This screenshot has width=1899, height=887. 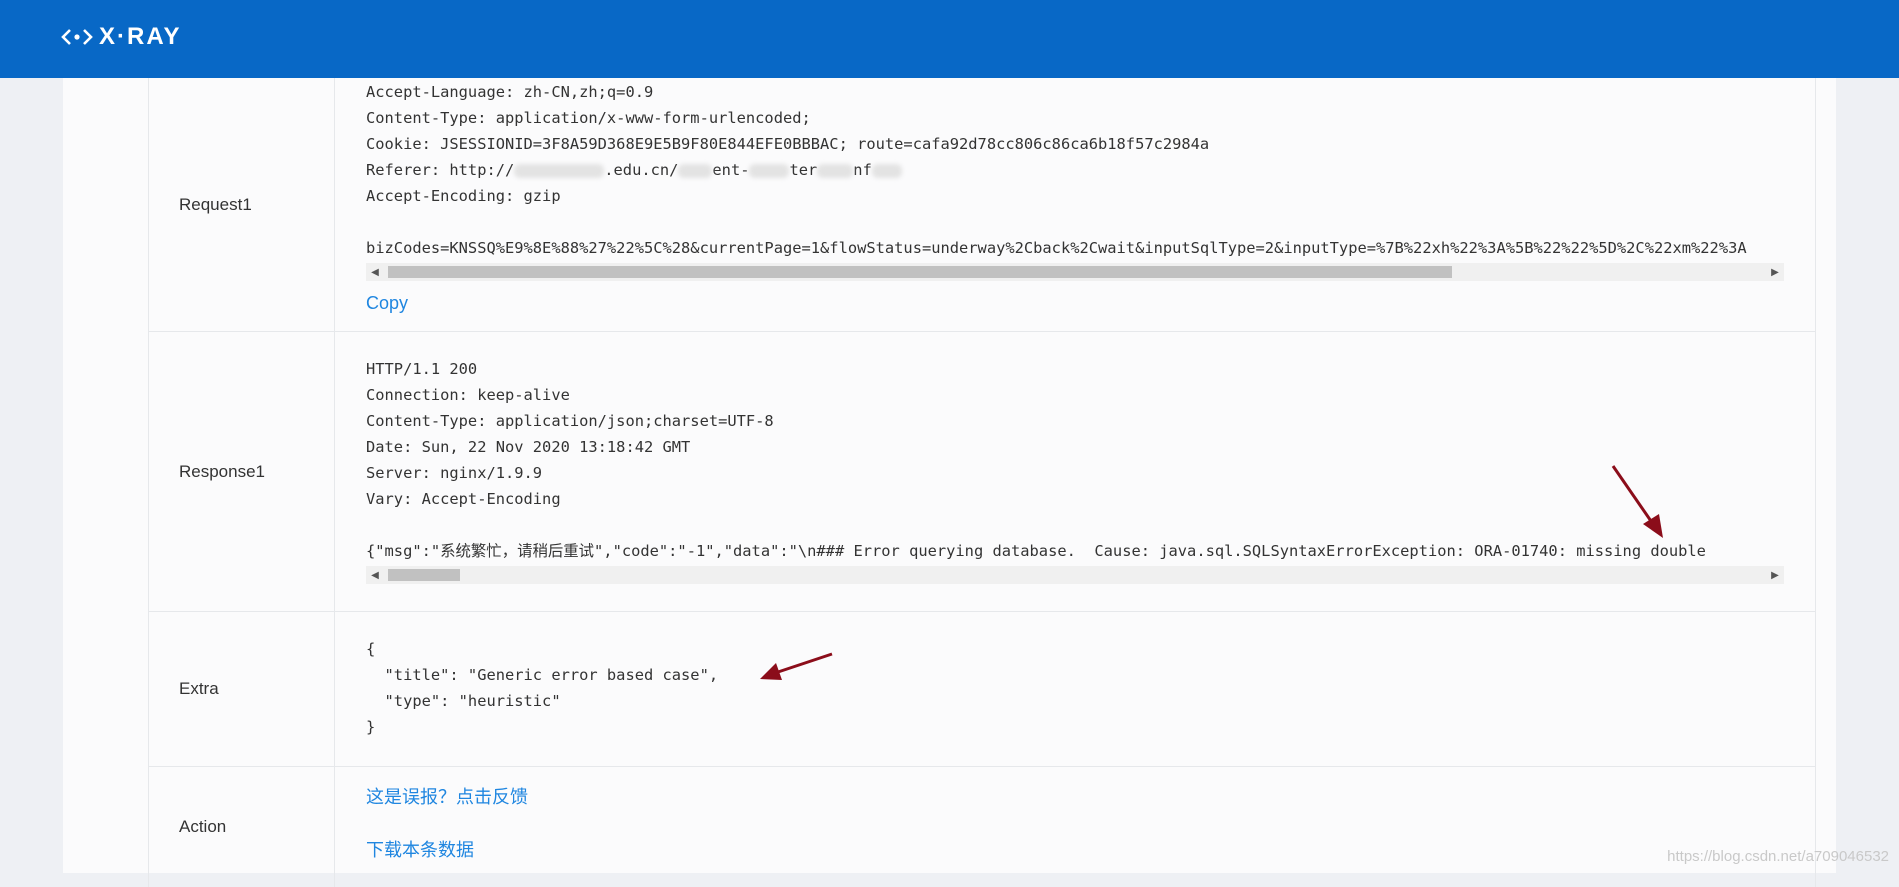 What do you see at coordinates (242, 689) in the screenshot?
I see `extra-label: Extra` at bounding box center [242, 689].